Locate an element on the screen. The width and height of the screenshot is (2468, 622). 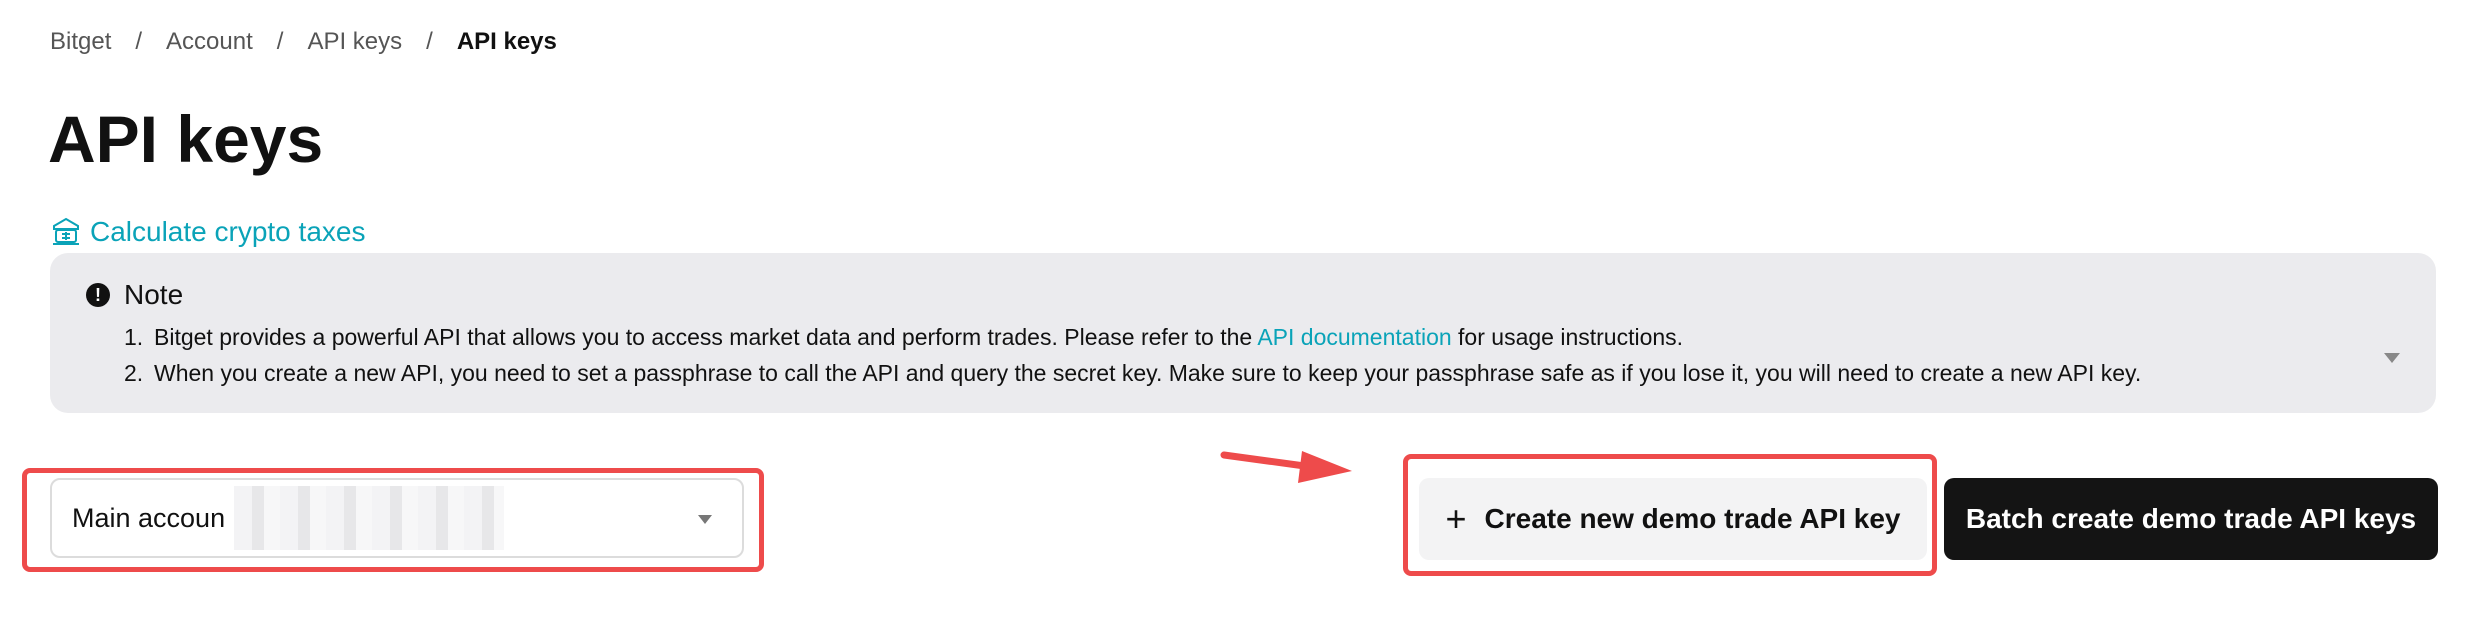
account-select-value: Main accoun is located at coordinates (149, 518).